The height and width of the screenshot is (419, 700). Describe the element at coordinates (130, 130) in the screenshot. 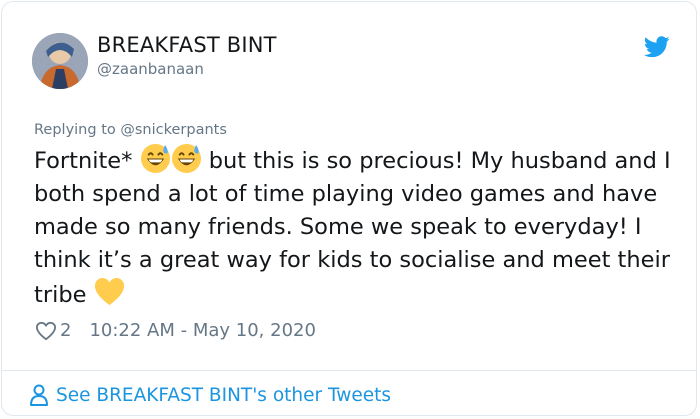

I see `replying-to: Replying to @snickerpants` at that location.